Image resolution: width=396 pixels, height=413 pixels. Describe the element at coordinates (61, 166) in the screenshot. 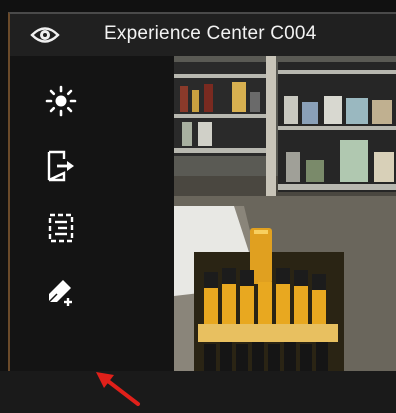

I see `export-icon` at that location.